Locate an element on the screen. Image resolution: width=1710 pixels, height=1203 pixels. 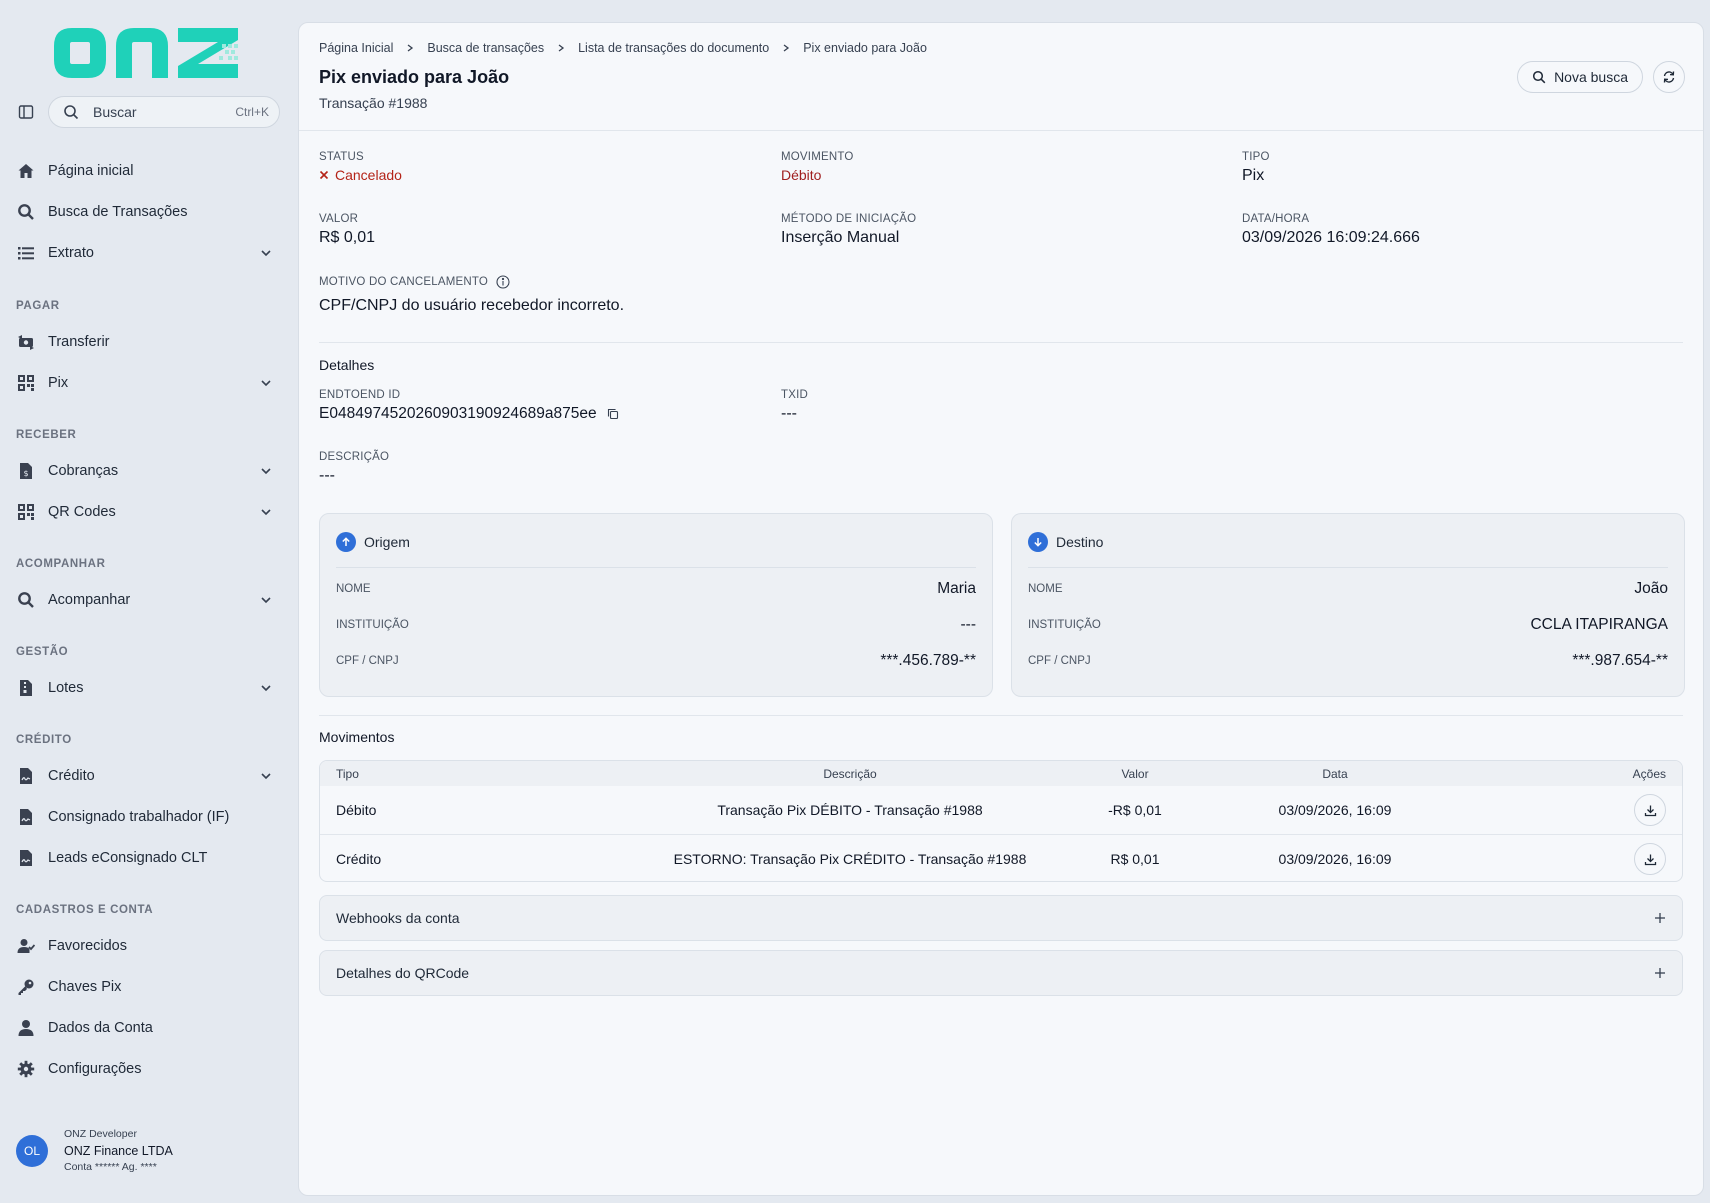
breadcrumb-item-home: Página Inicial is located at coordinates (356, 48).